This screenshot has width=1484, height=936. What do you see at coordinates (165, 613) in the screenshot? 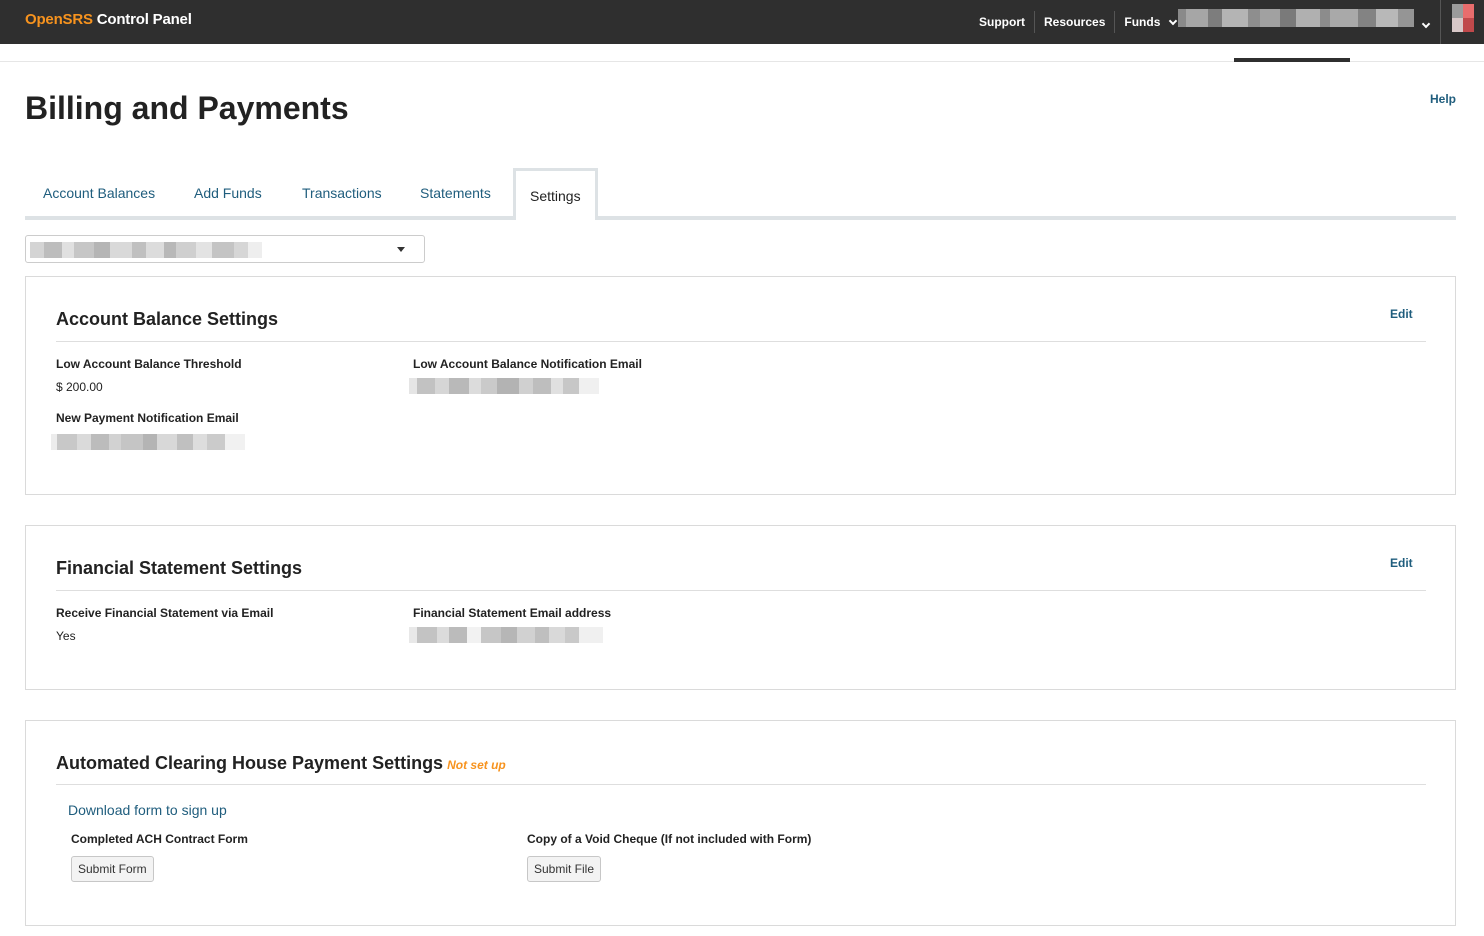
I see `receive-statement-label: Receive Financial Statement via Email` at bounding box center [165, 613].